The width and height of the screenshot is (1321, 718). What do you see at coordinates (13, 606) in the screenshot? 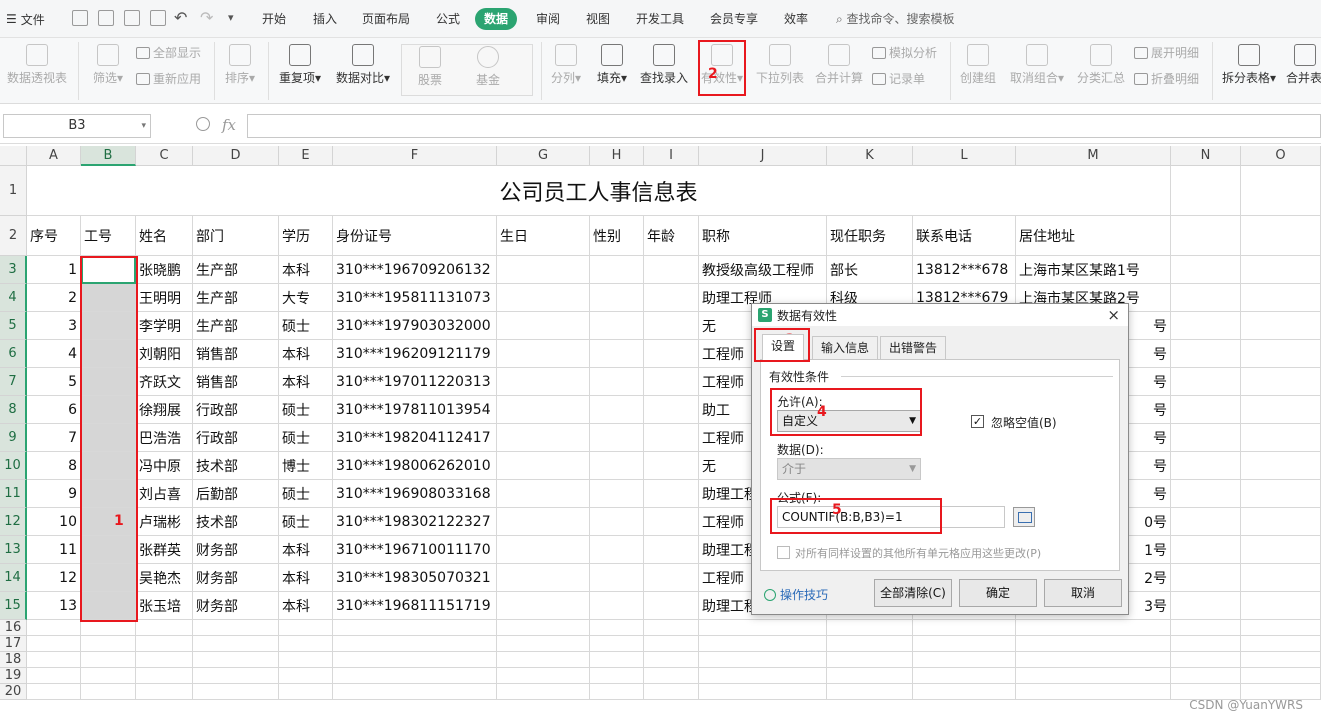
I see `row-header-15: 15` at bounding box center [13, 606].